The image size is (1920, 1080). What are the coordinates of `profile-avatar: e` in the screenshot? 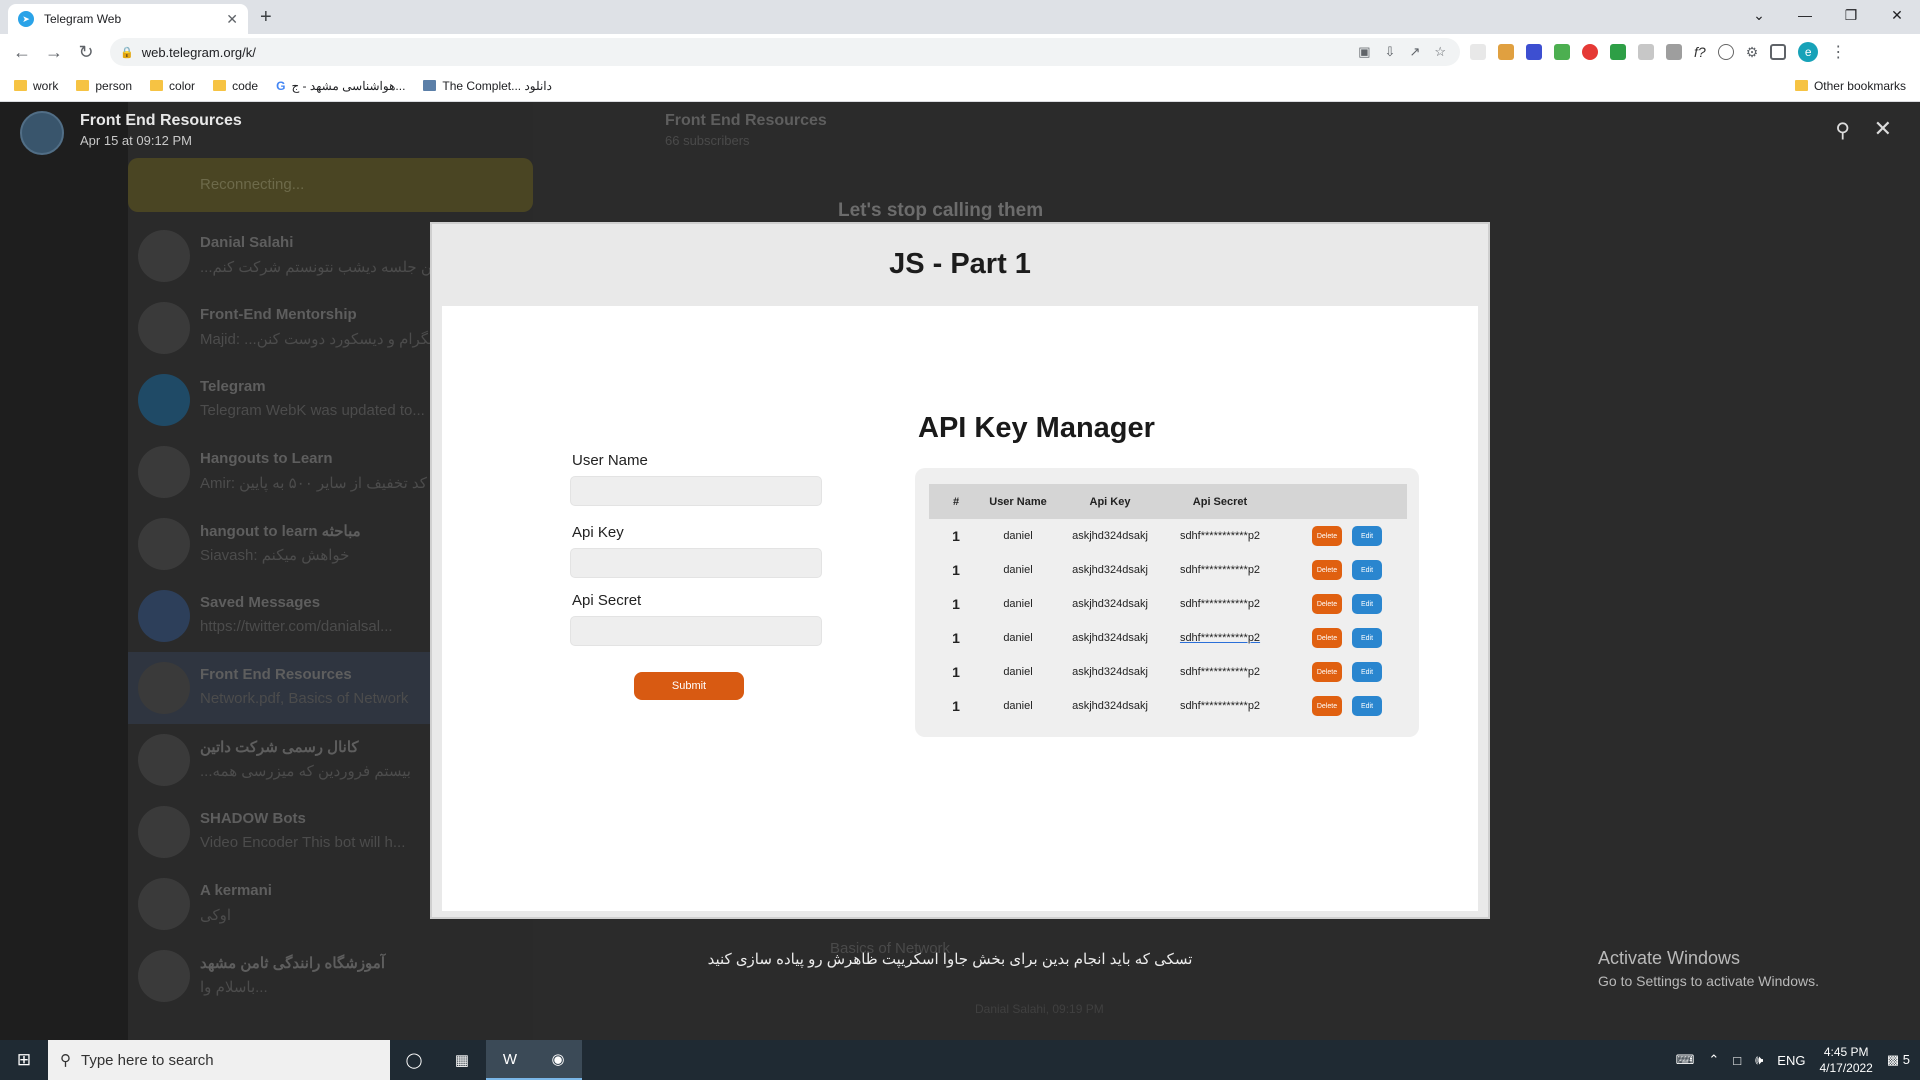 It's located at (1808, 52).